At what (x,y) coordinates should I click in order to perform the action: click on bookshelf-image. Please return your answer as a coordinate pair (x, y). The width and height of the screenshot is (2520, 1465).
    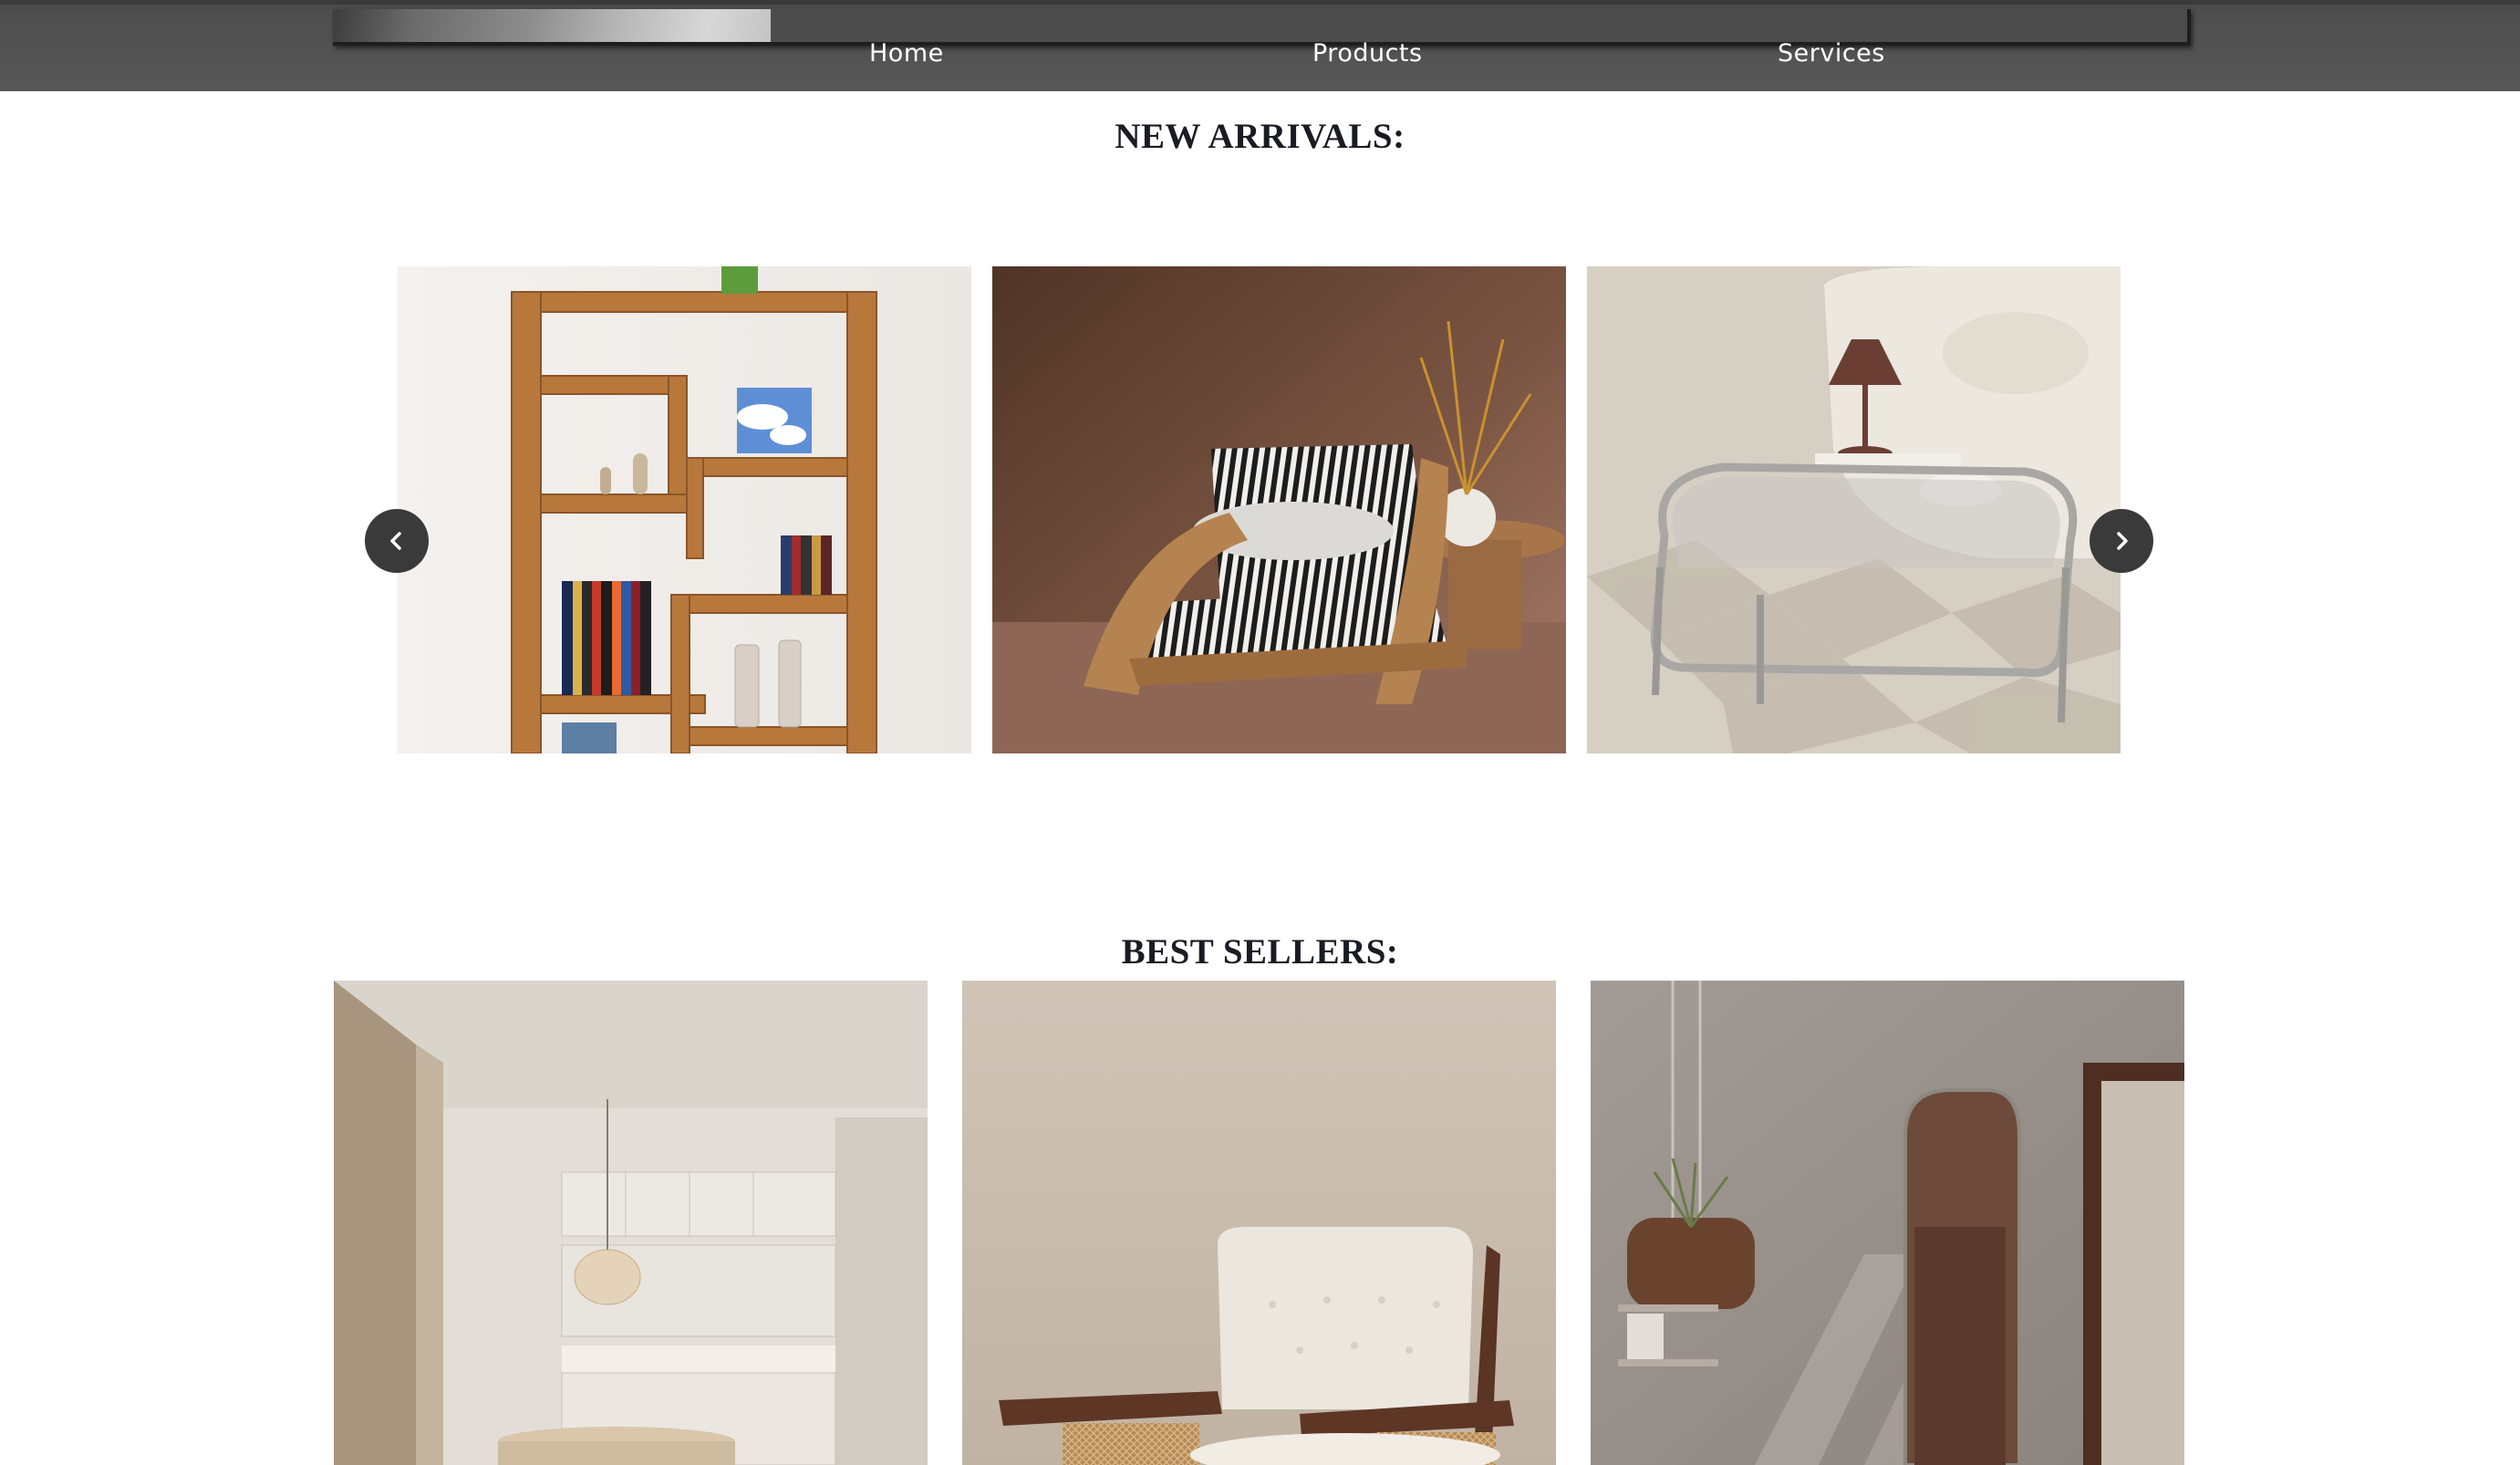
    Looking at the image, I should click on (684, 510).